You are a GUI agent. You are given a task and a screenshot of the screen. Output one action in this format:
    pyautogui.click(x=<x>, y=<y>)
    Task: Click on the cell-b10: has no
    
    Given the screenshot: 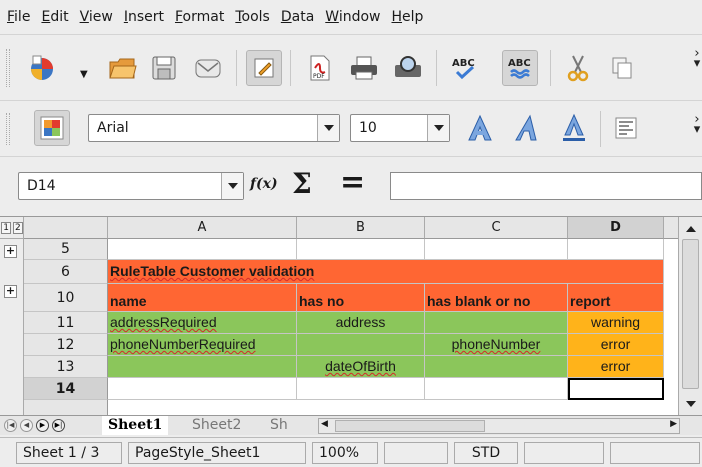 What is the action you would take?
    pyautogui.click(x=361, y=298)
    